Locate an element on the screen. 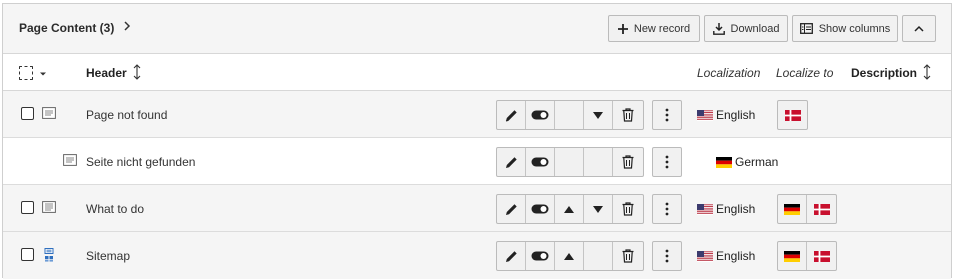 This screenshot has width=955, height=280. row-header-text: Page not found is located at coordinates (126, 115).